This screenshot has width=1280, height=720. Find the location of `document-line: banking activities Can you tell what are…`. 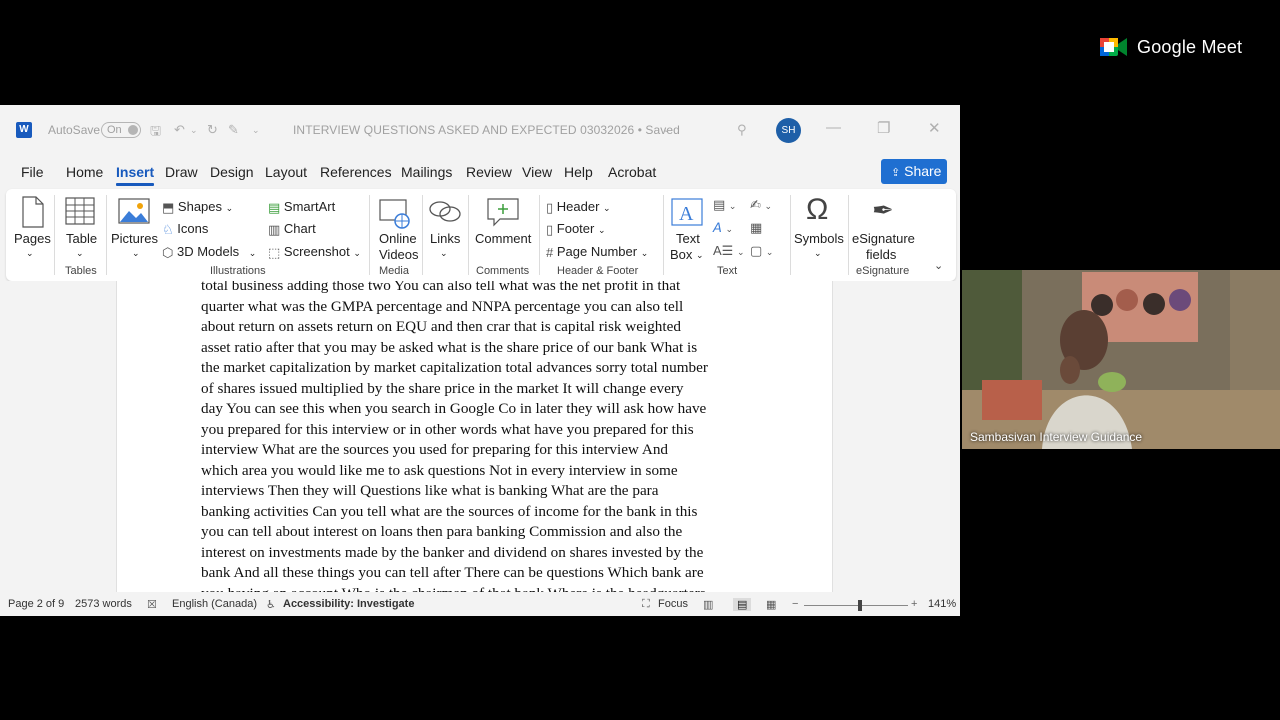

document-line: banking activities Can you tell what are… is located at coordinates (481, 512).